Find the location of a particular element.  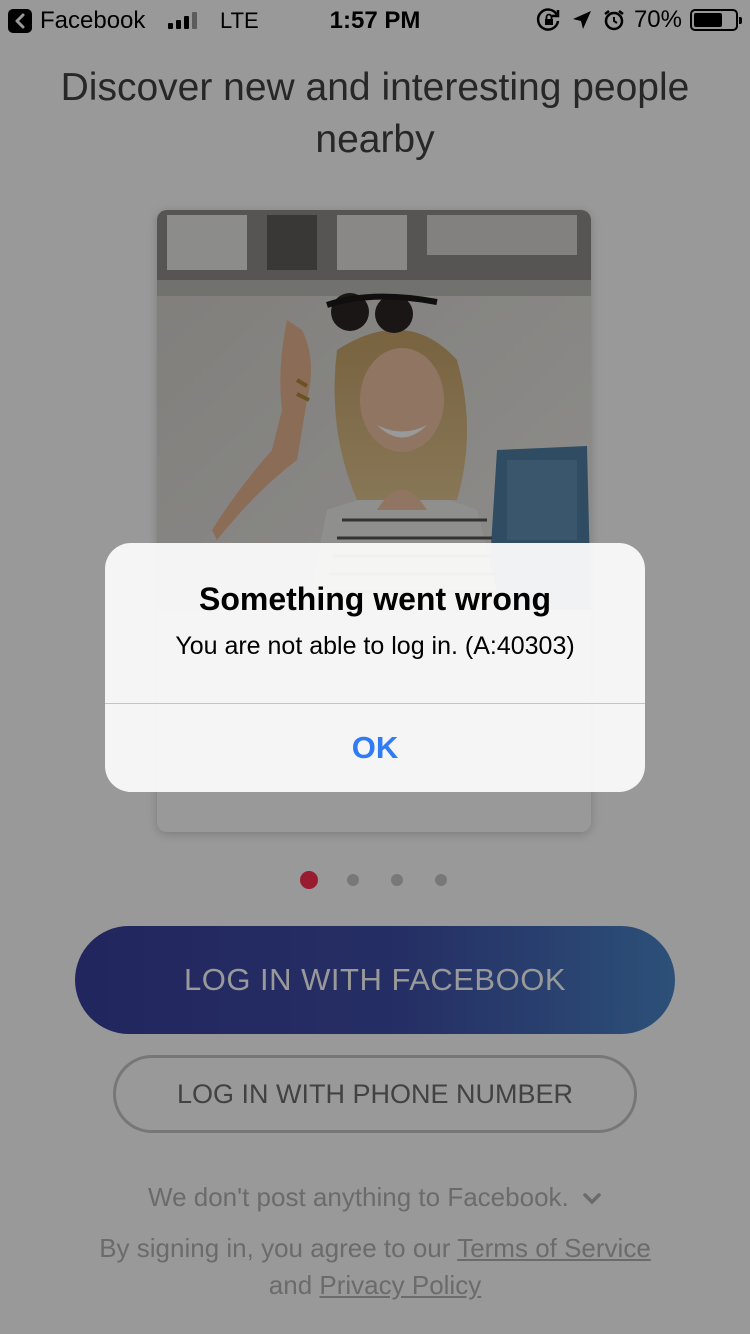

alert-ok-button: OK is located at coordinates (375, 748).